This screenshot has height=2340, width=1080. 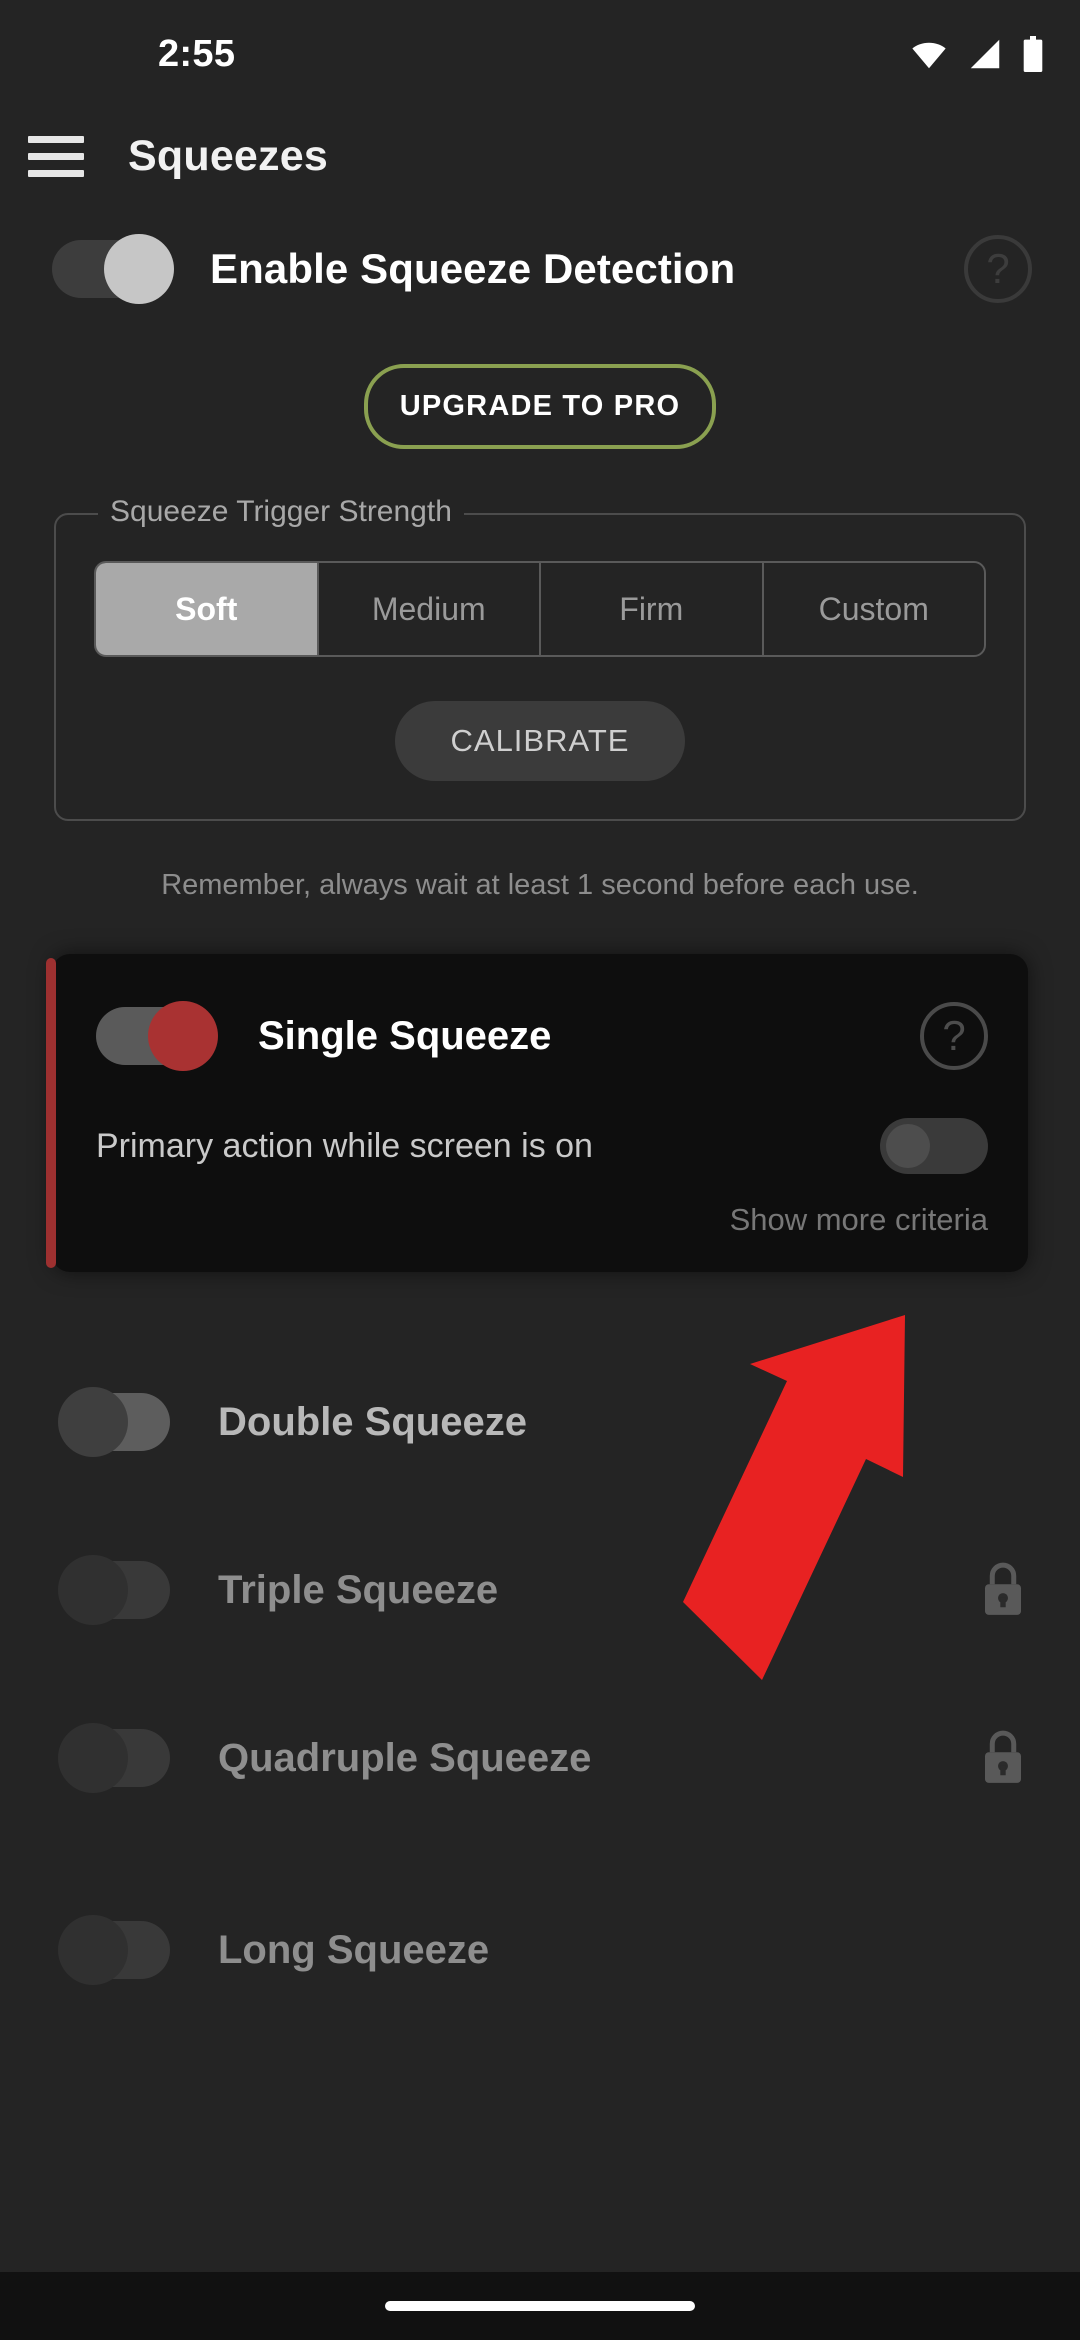 What do you see at coordinates (1033, 54) in the screenshot?
I see `battery-icon` at bounding box center [1033, 54].